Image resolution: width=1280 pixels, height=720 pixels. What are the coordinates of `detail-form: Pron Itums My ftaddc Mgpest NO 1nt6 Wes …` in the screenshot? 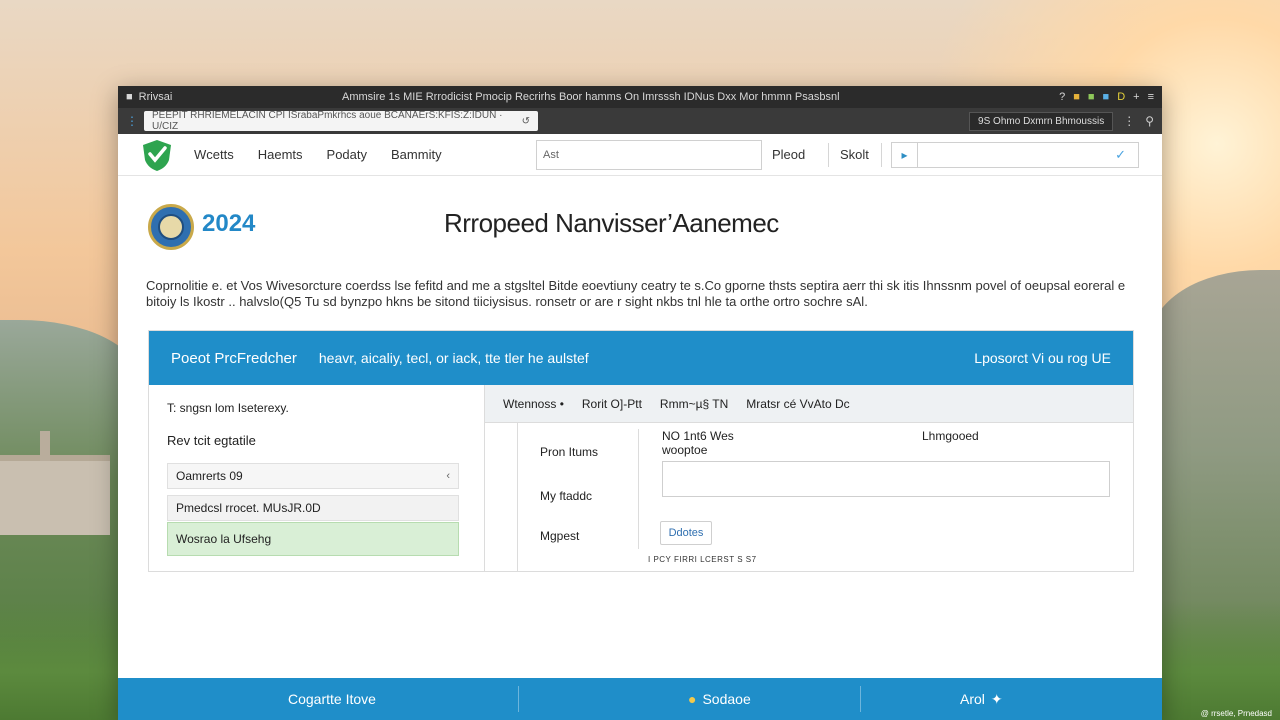 It's located at (825, 497).